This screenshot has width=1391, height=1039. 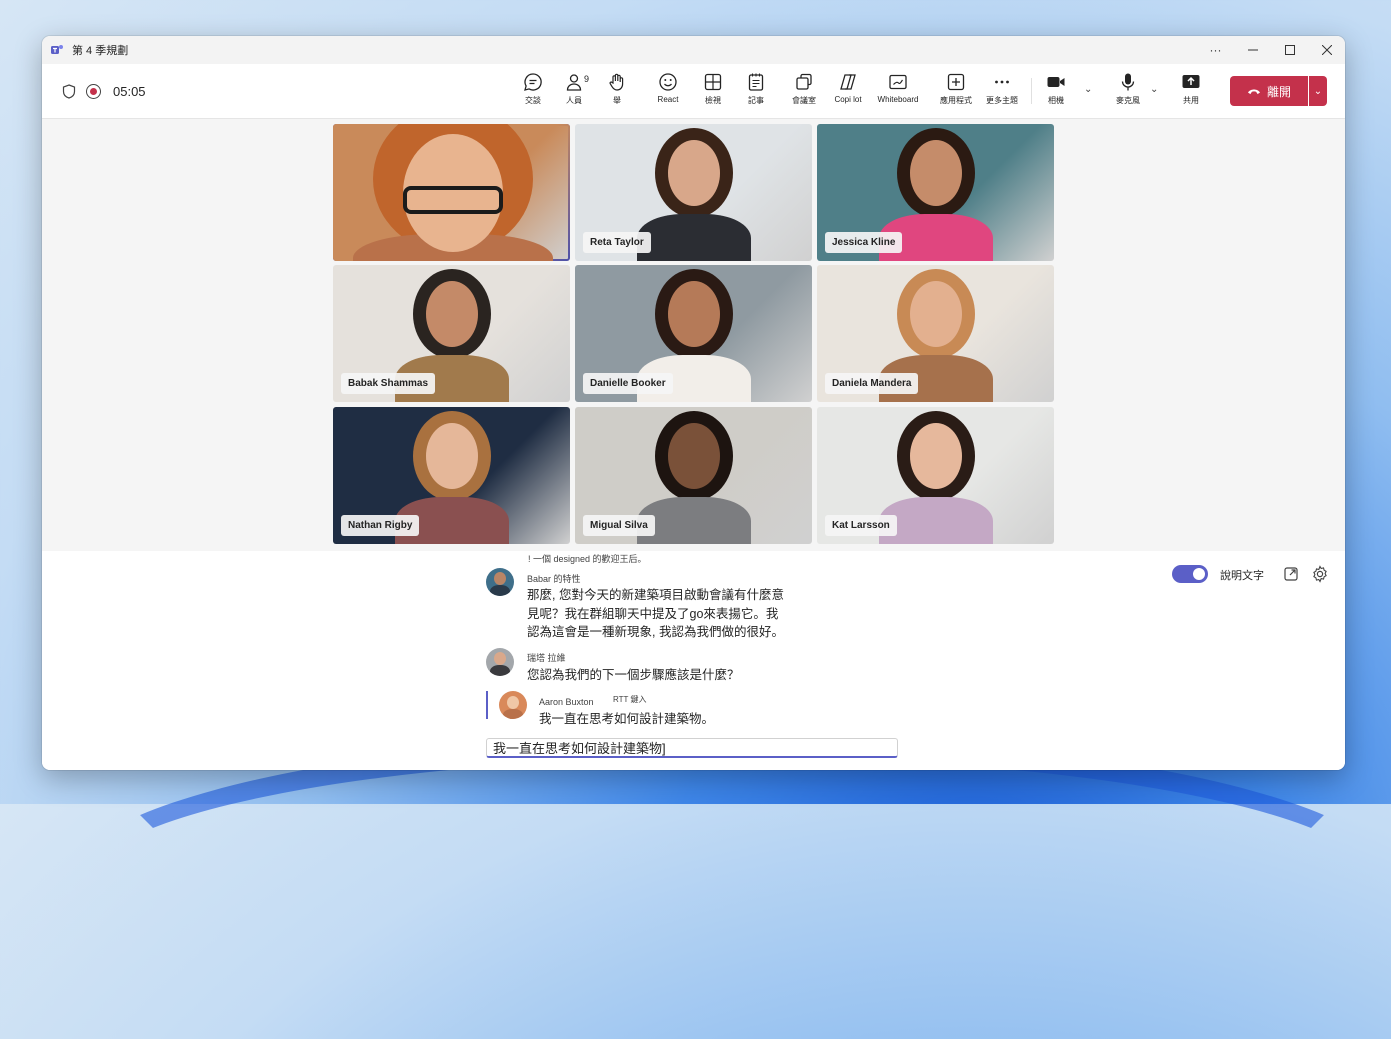 I want to click on copilot-icon, so click(x=848, y=82).